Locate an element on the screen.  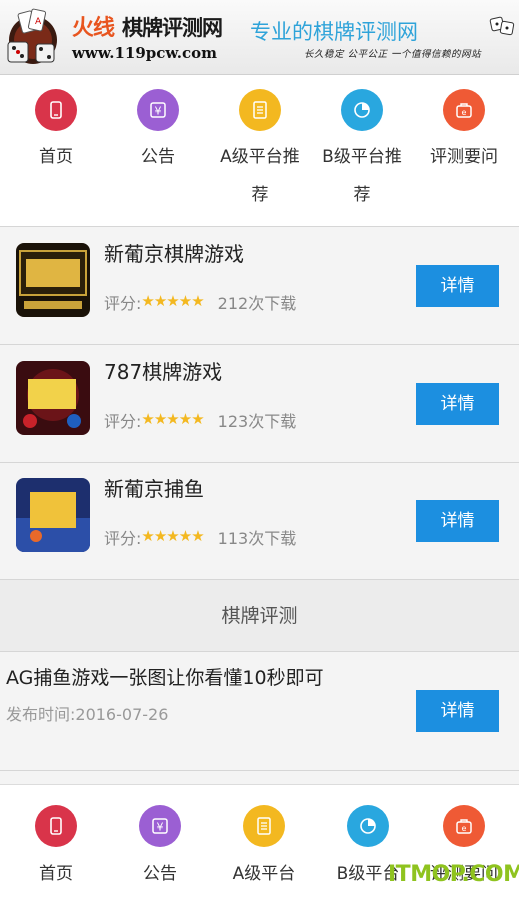
nav-label: 评测要问 is located at coordinates (464, 157).